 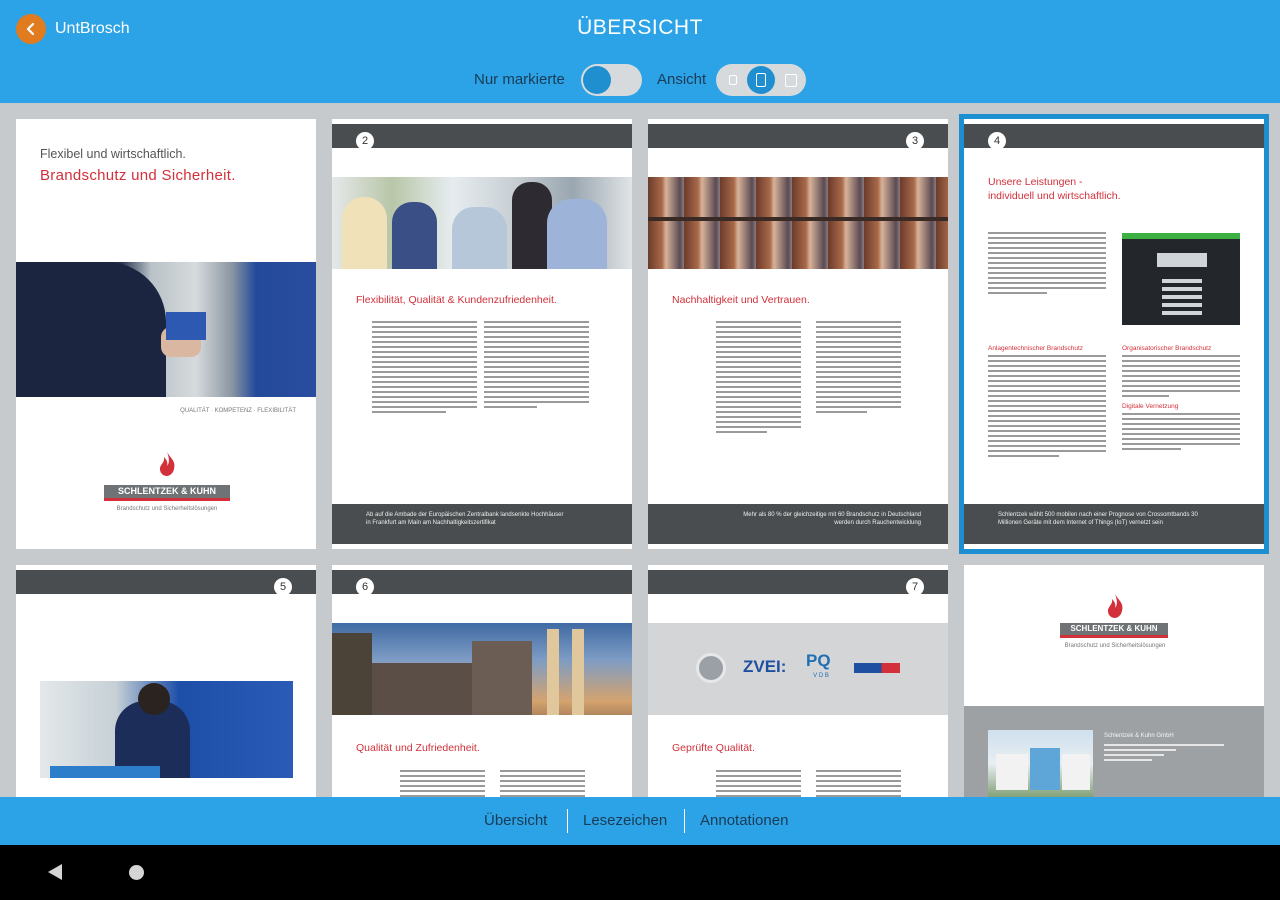 What do you see at coordinates (798, 669) in the screenshot?
I see `certification-logos-band: ZVEI: PQ V D B` at bounding box center [798, 669].